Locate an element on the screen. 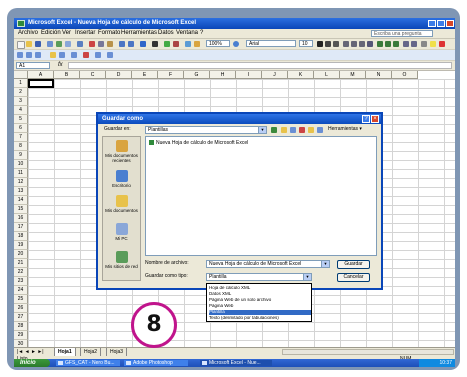 The image size is (467, 377). align-left-icon is located at coordinates (346, 44).